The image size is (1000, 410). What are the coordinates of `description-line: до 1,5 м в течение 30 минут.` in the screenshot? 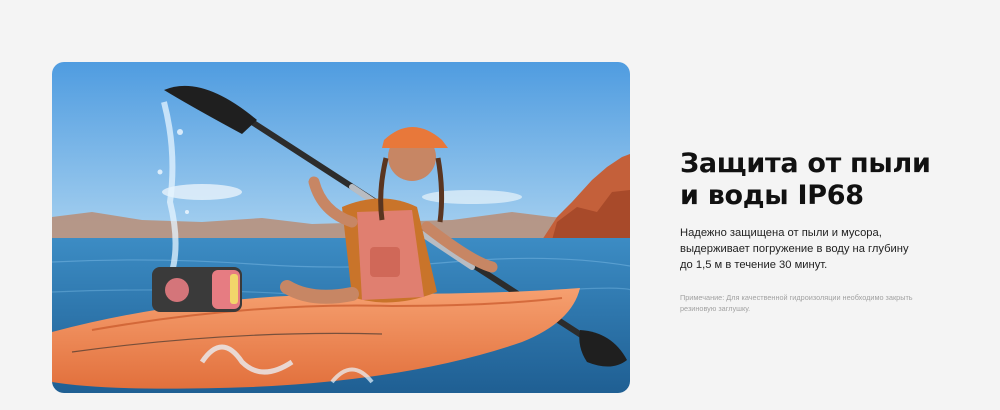 It's located at (754, 265).